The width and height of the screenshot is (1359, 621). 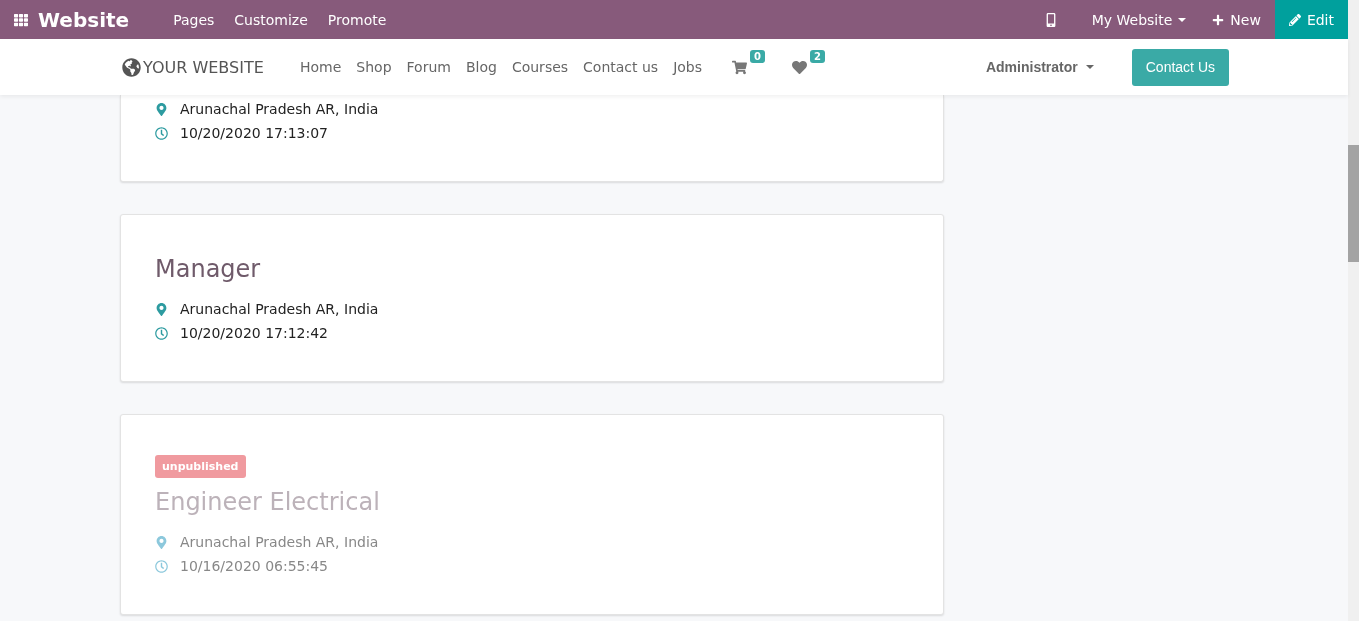 What do you see at coordinates (1311, 19) in the screenshot?
I see `edit-button: Edit` at bounding box center [1311, 19].